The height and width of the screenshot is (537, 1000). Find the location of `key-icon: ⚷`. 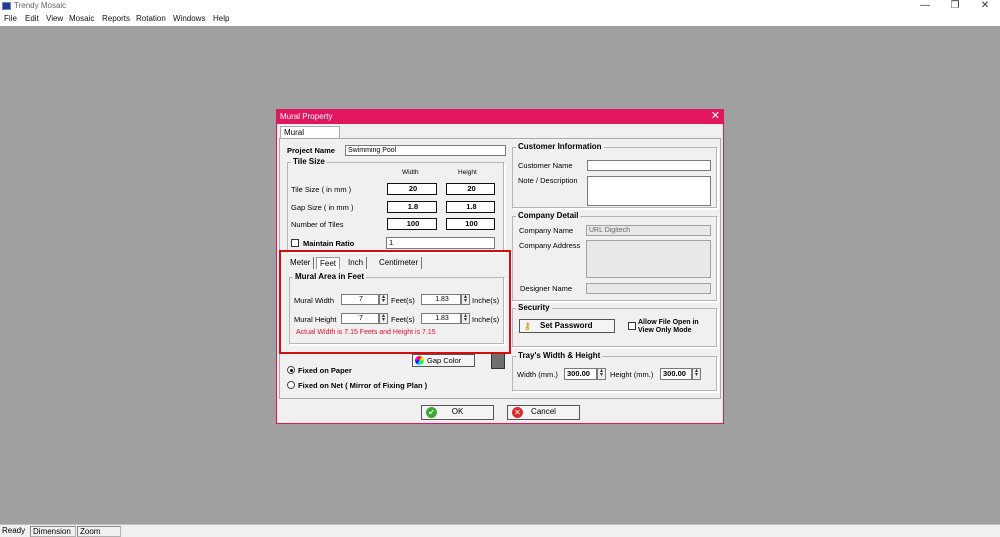

key-icon: ⚷ is located at coordinates (527, 326).